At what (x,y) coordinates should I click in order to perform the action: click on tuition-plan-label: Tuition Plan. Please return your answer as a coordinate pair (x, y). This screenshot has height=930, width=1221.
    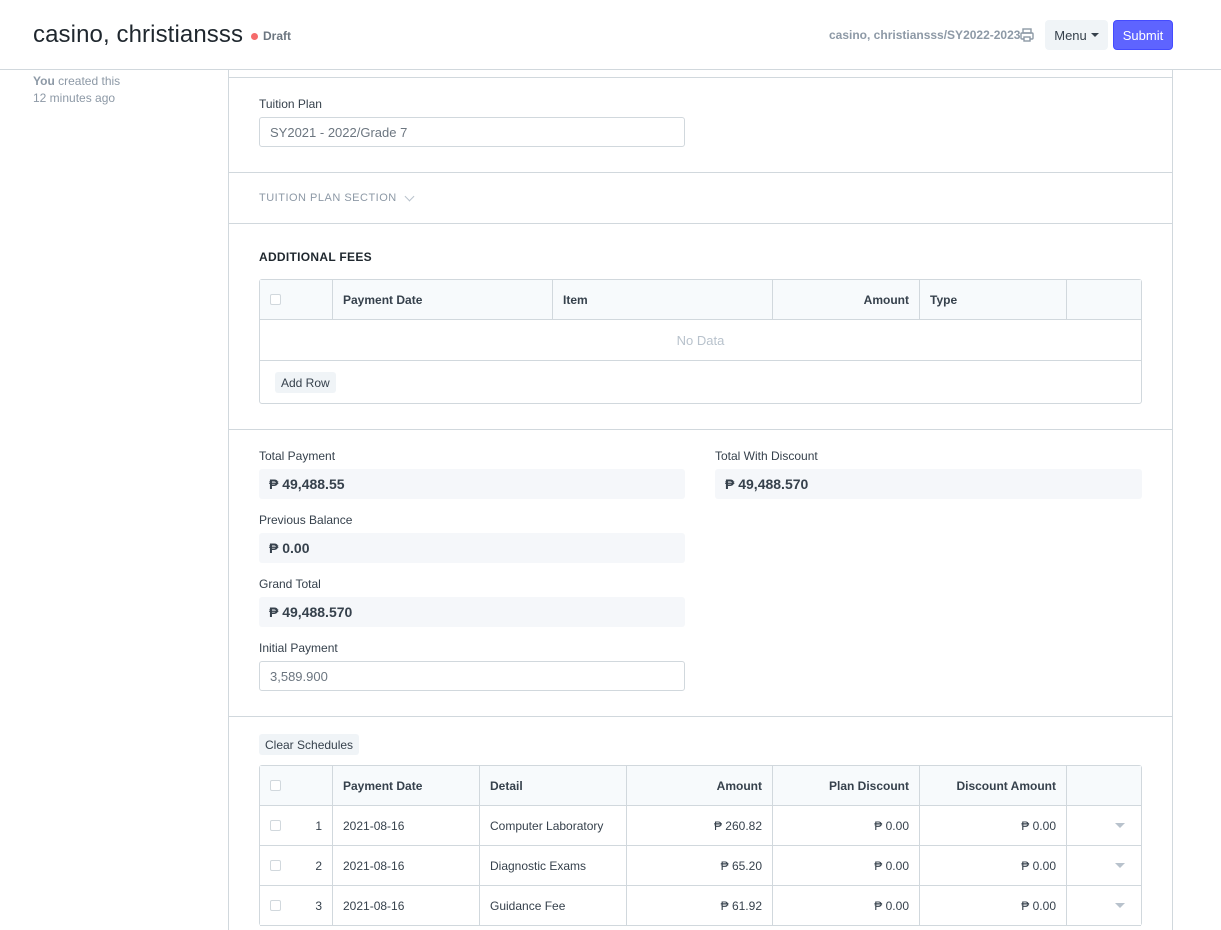
    Looking at the image, I should click on (290, 104).